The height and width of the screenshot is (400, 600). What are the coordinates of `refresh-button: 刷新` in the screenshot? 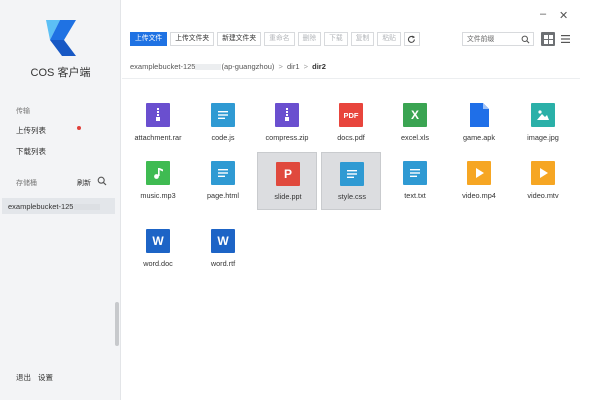 It's located at (84, 183).